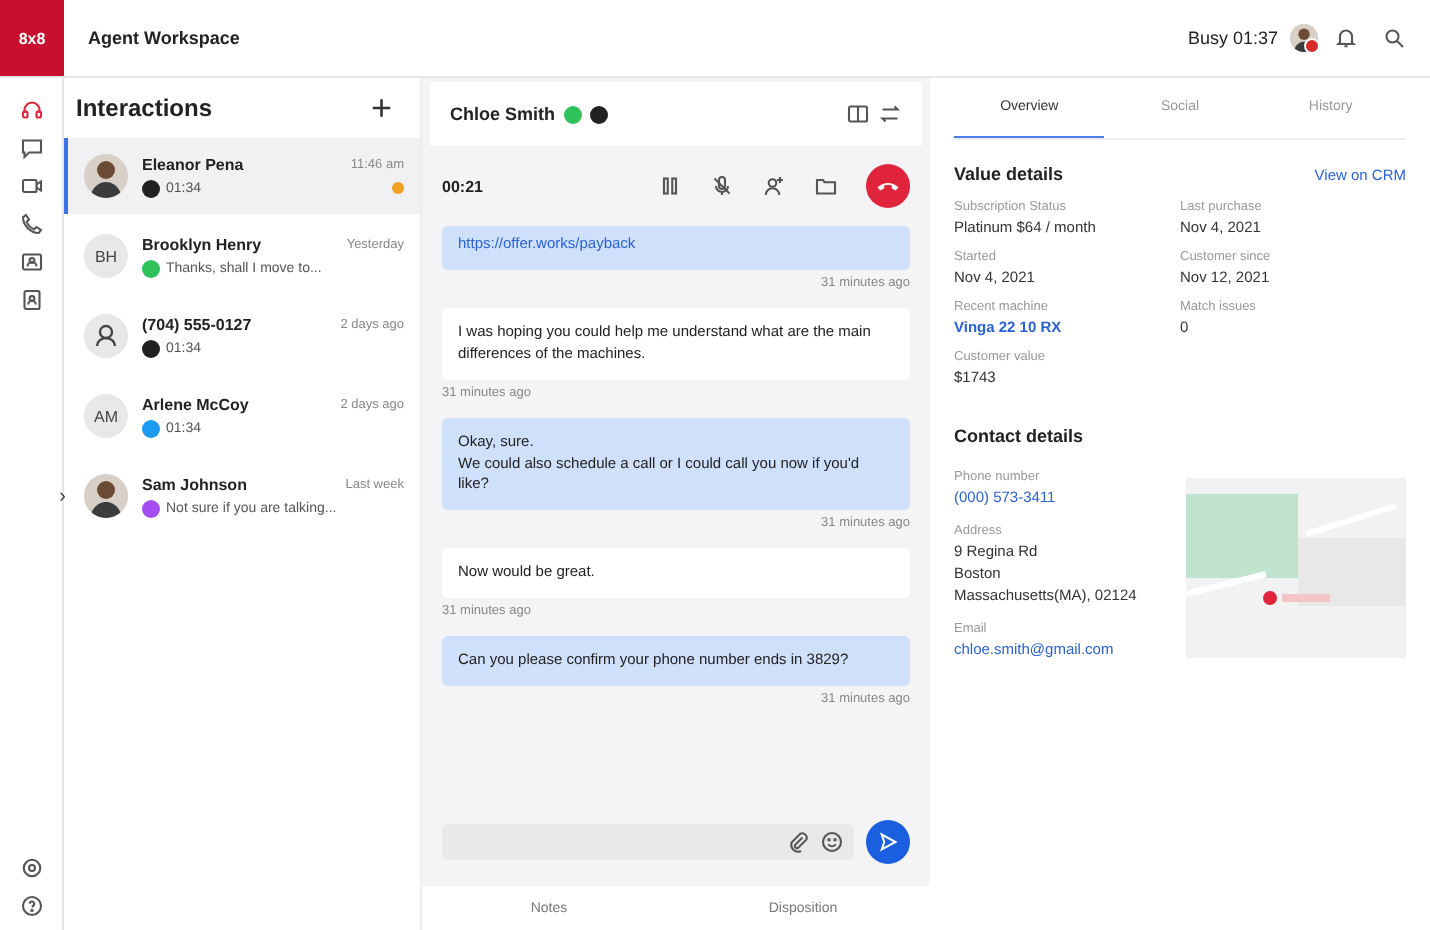 The image size is (1430, 930). Describe the element at coordinates (826, 186) in the screenshot. I see `folder-icon` at that location.